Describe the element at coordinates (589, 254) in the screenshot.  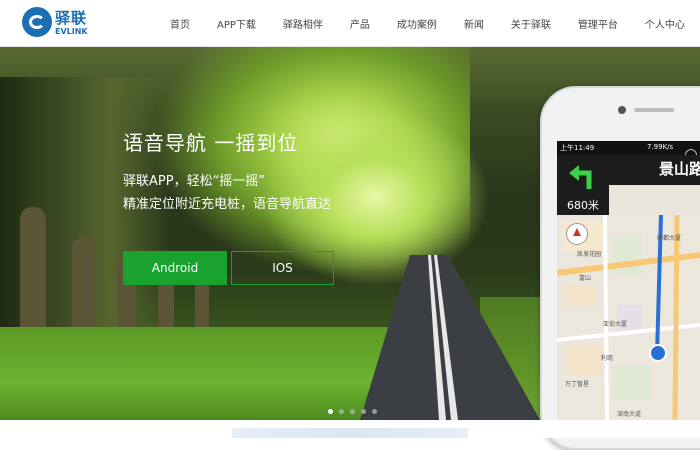
I see `map-poi: 凯发花园` at that location.